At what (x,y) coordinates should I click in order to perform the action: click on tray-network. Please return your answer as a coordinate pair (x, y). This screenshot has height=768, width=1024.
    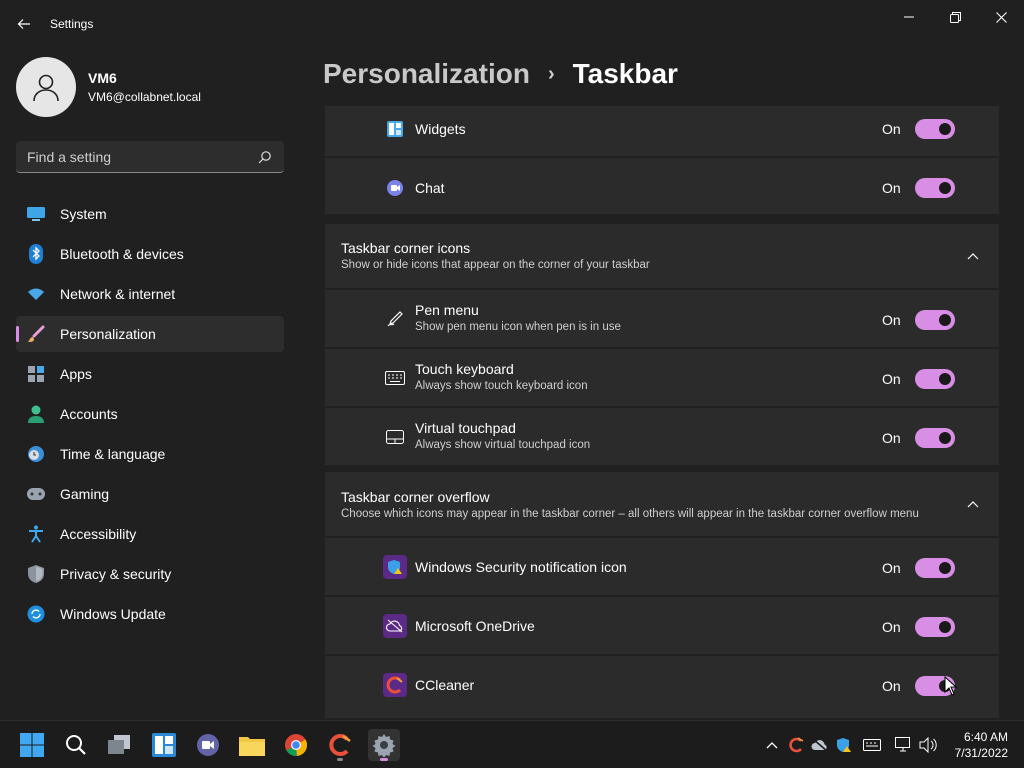
    Looking at the image, I should click on (904, 745).